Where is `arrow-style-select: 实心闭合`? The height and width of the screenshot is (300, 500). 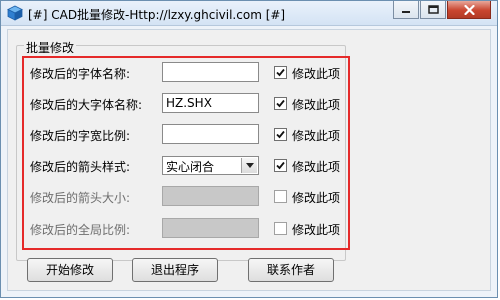
arrow-style-select: 实心闭合 is located at coordinates (210, 165).